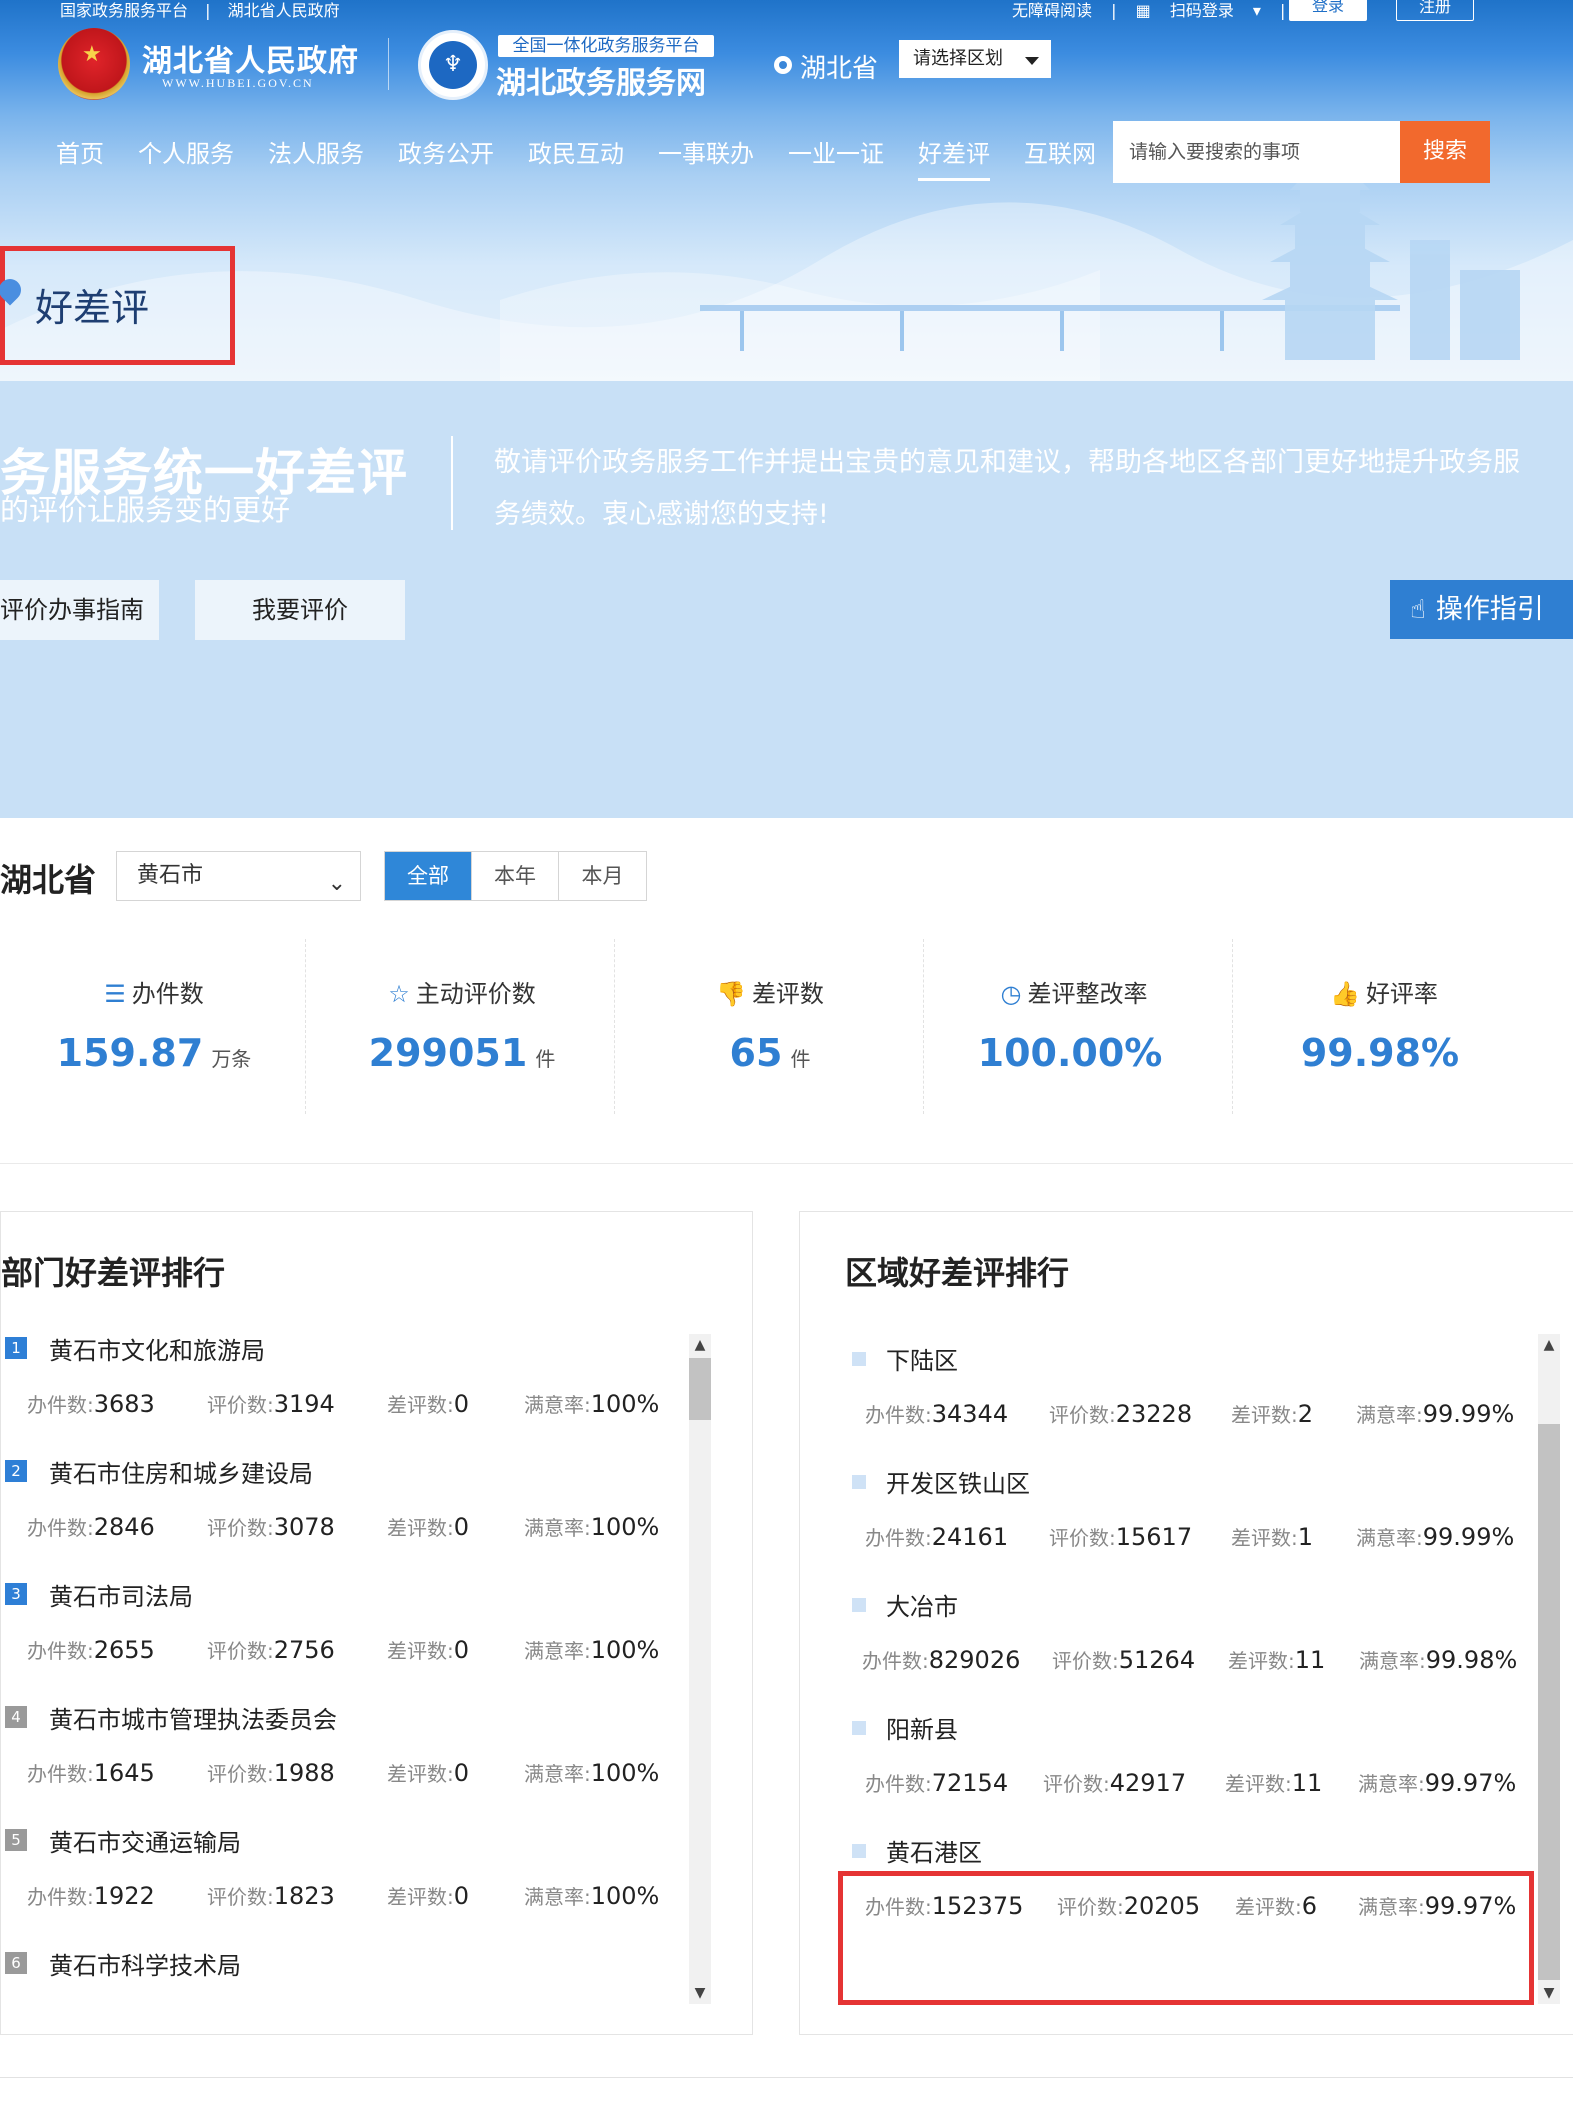 The image size is (1573, 2108). What do you see at coordinates (1418, 610) in the screenshot?
I see `hand-pointer-icon: ☝` at bounding box center [1418, 610].